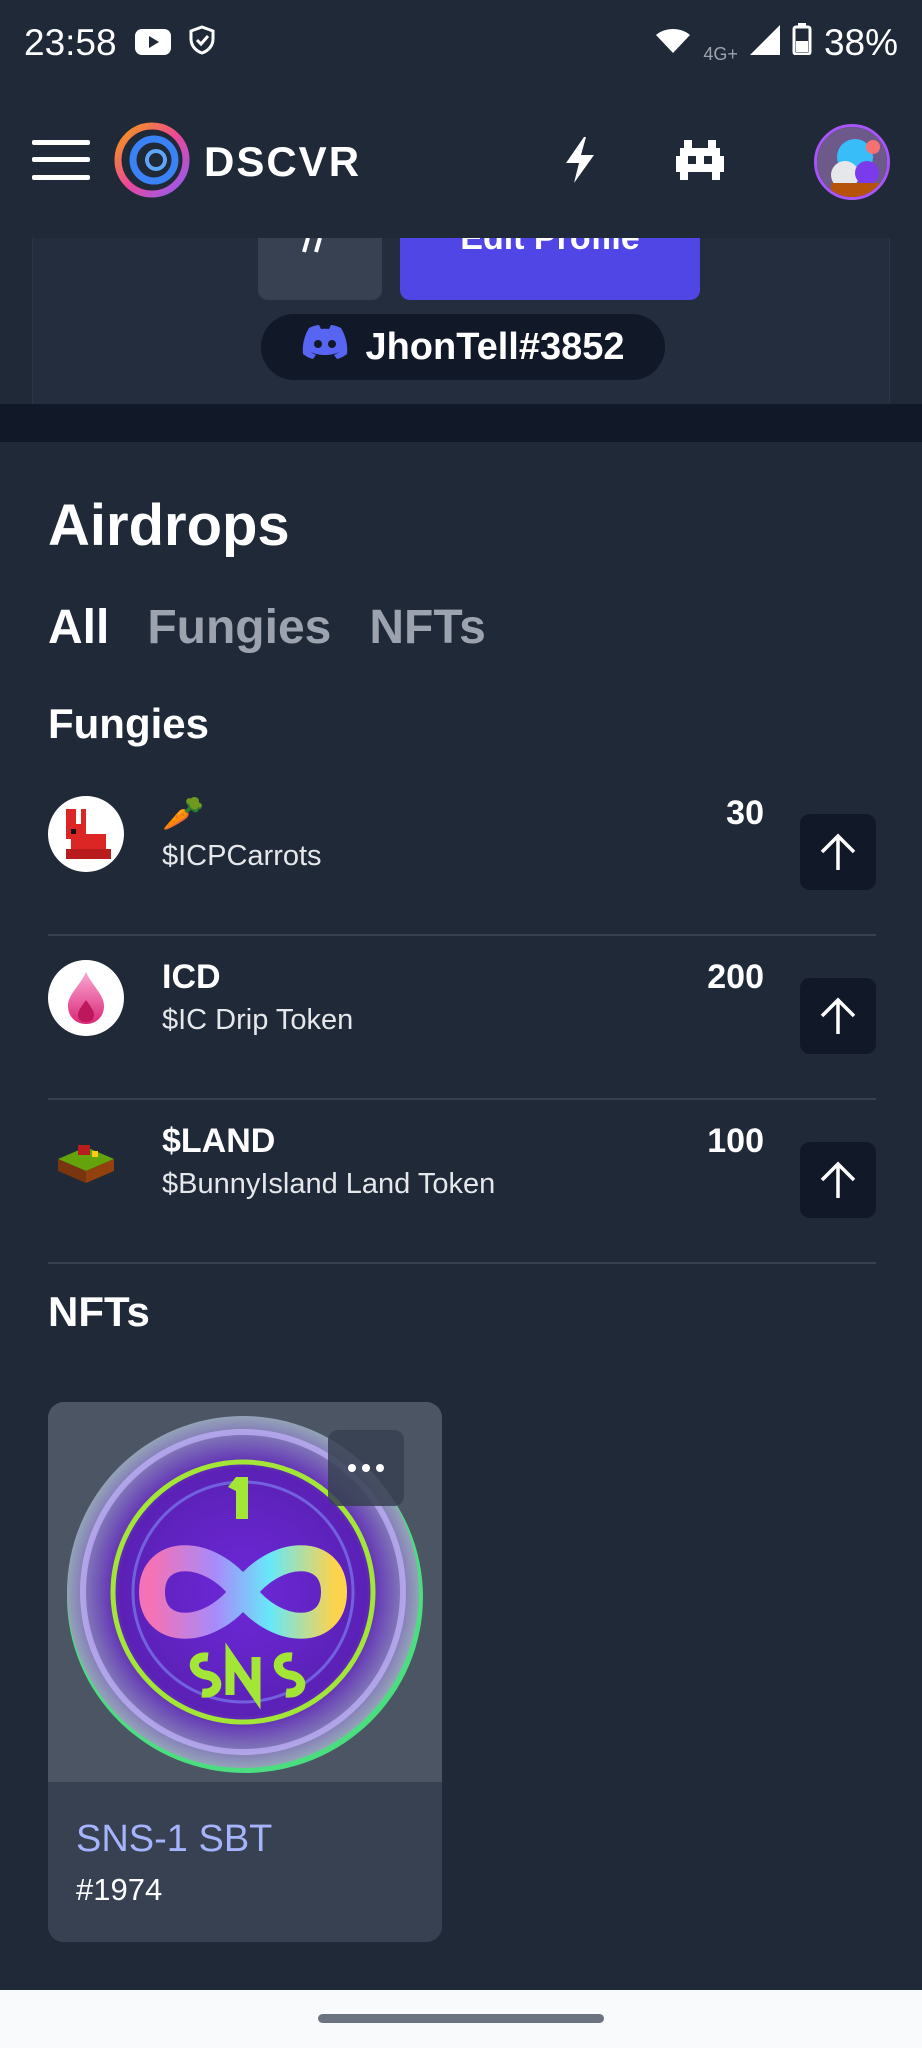 The image size is (922, 2048). I want to click on nft-title: SNS-1 SBT, so click(174, 1839).